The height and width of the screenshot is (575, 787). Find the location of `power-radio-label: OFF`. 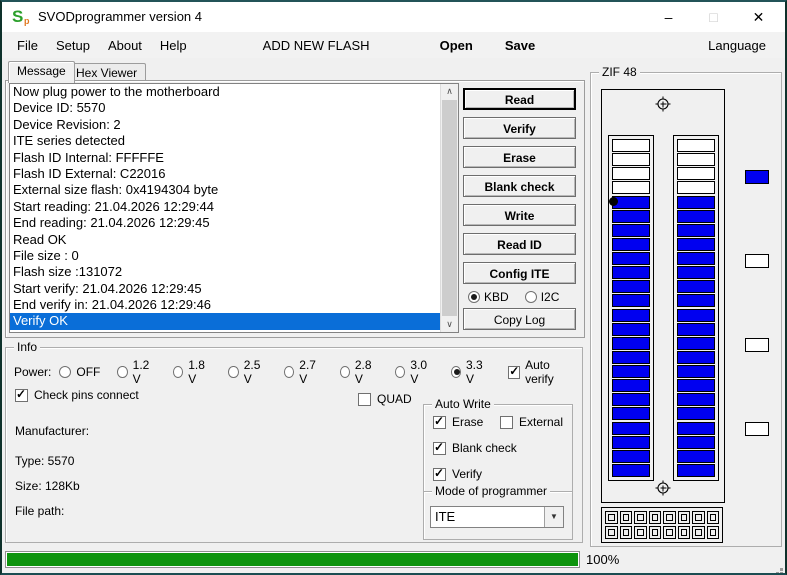

power-radio-label: OFF is located at coordinates (88, 372).